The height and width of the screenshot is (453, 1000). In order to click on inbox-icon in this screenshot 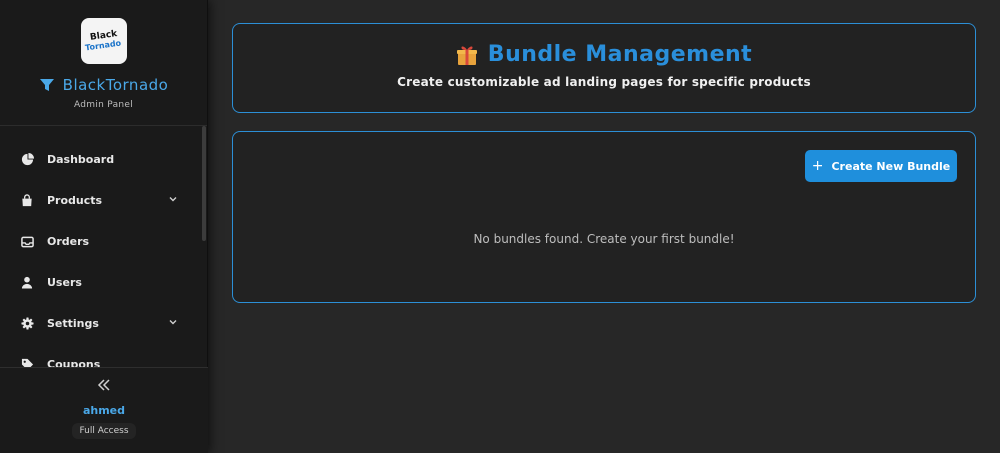, I will do `click(27, 242)`.